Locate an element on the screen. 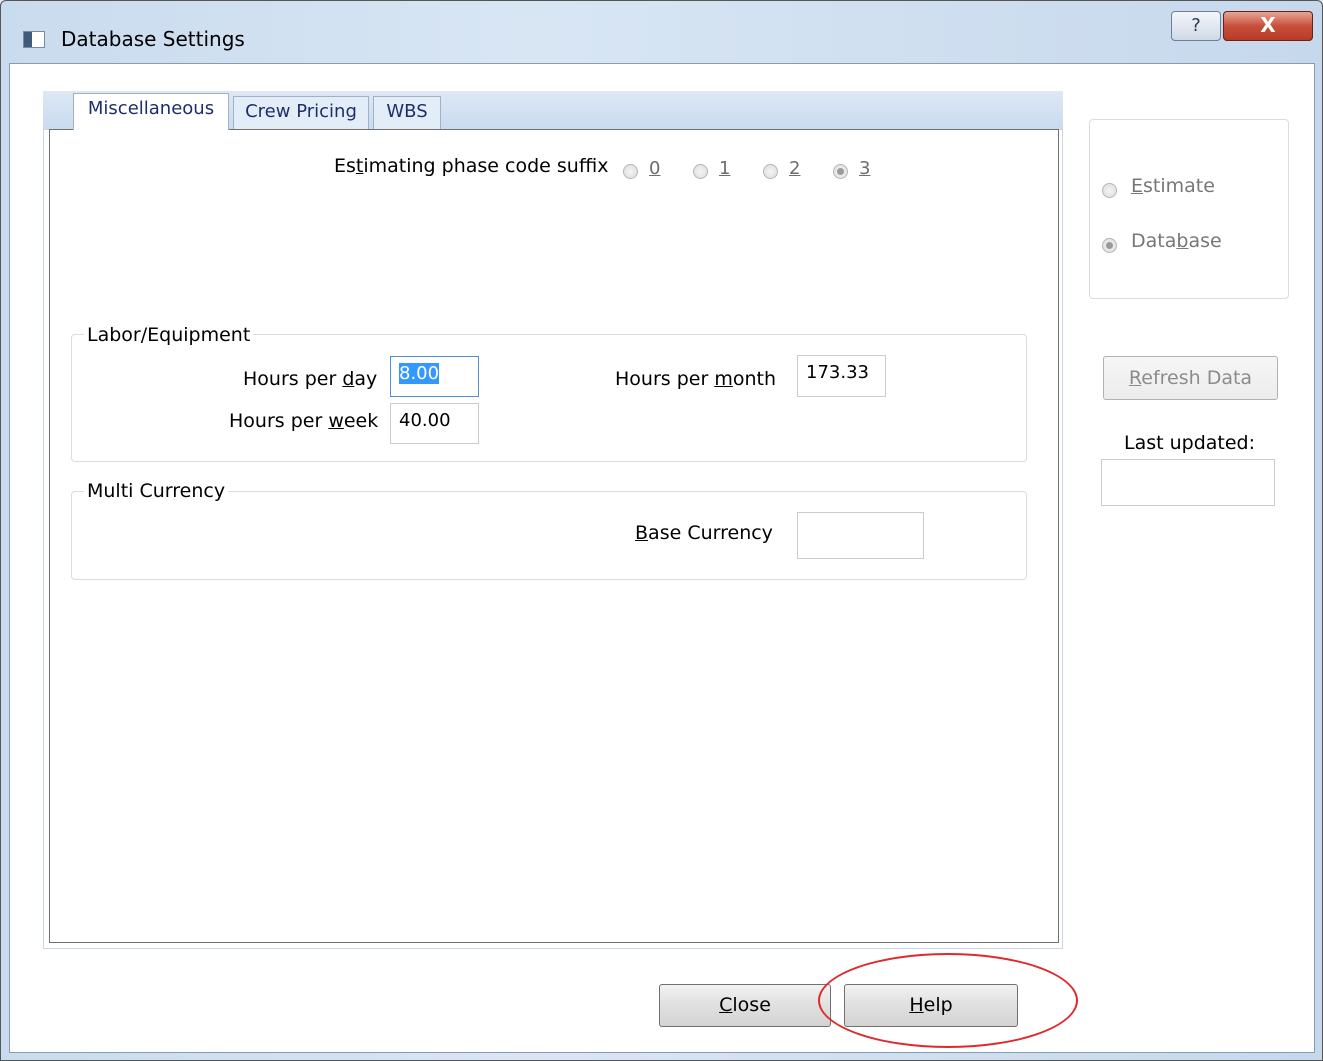  hours-per-month-field: 173.33 is located at coordinates (841, 376).